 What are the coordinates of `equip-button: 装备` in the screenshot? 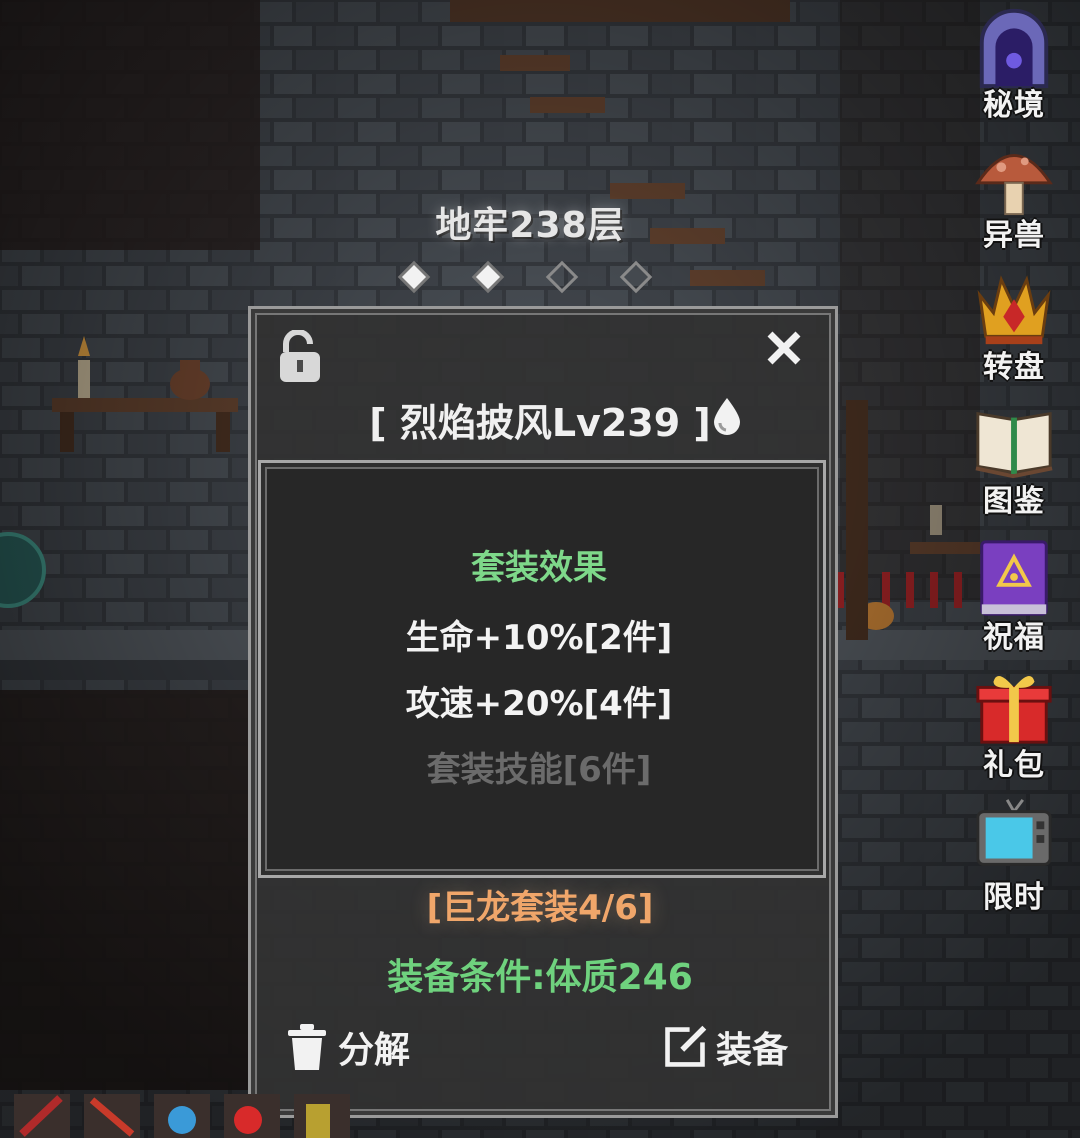 It's located at (725, 1047).